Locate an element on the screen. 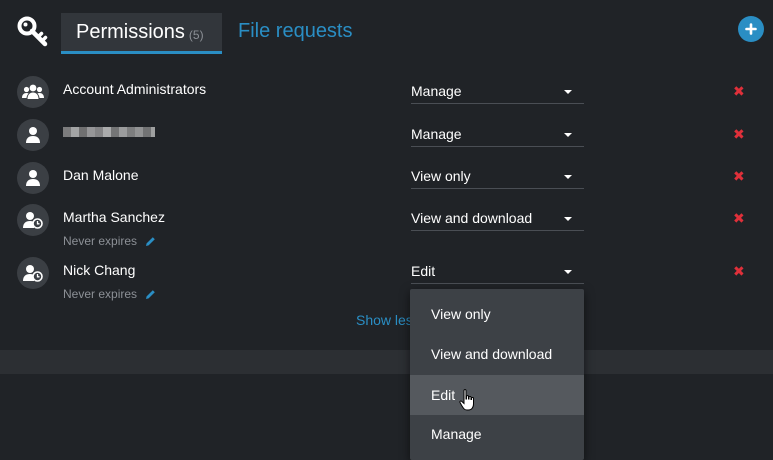  tab-permissions-label: Permissions is located at coordinates (130, 31).